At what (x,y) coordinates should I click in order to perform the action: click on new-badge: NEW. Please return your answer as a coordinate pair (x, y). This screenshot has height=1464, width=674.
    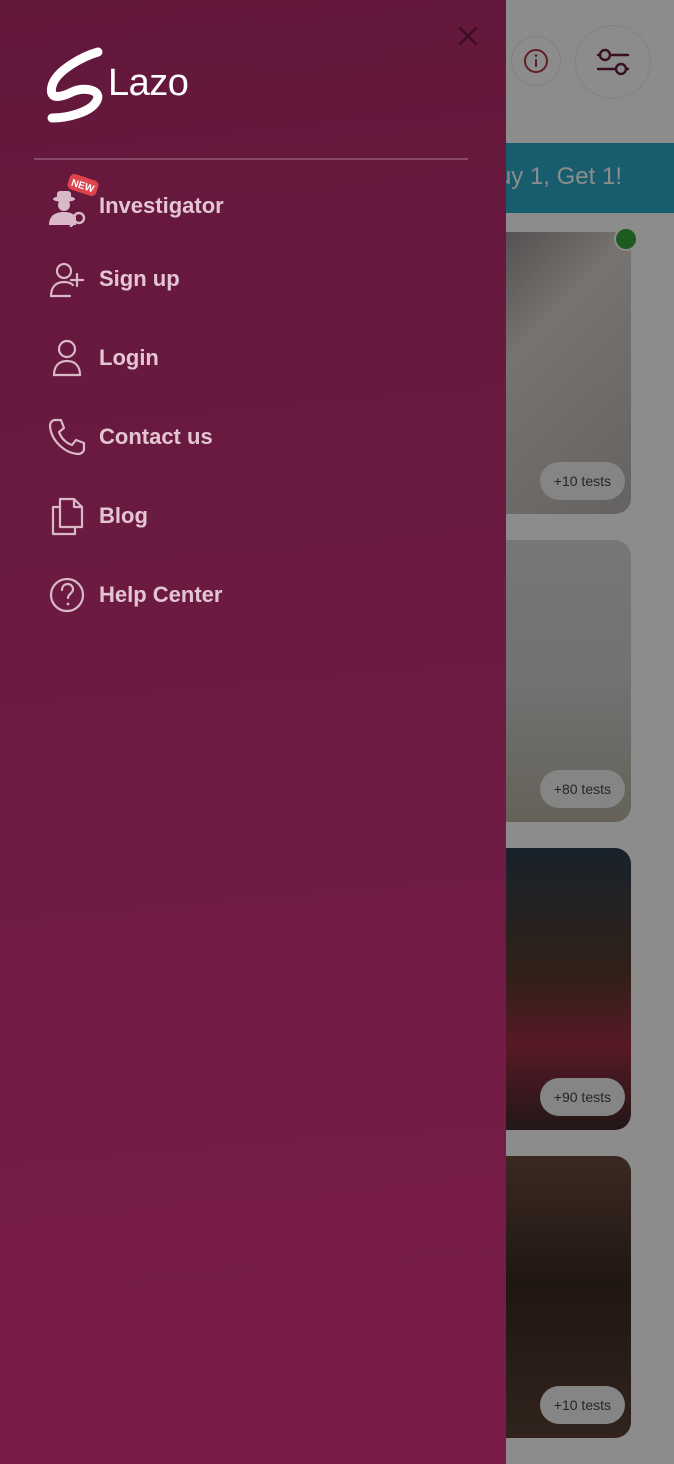
    Looking at the image, I should click on (83, 185).